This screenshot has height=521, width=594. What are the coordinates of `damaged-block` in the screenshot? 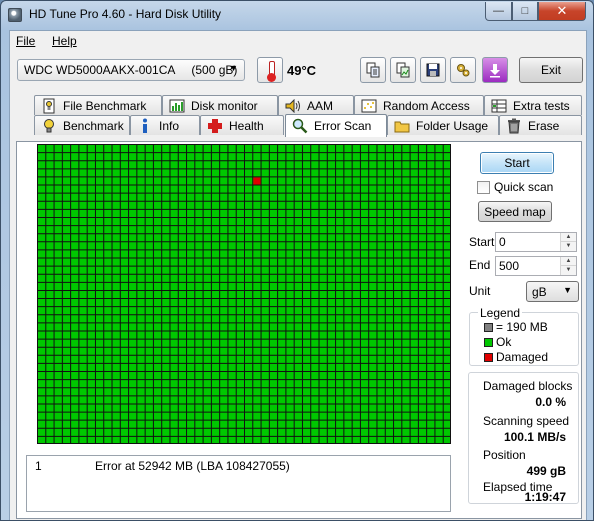 It's located at (257, 181).